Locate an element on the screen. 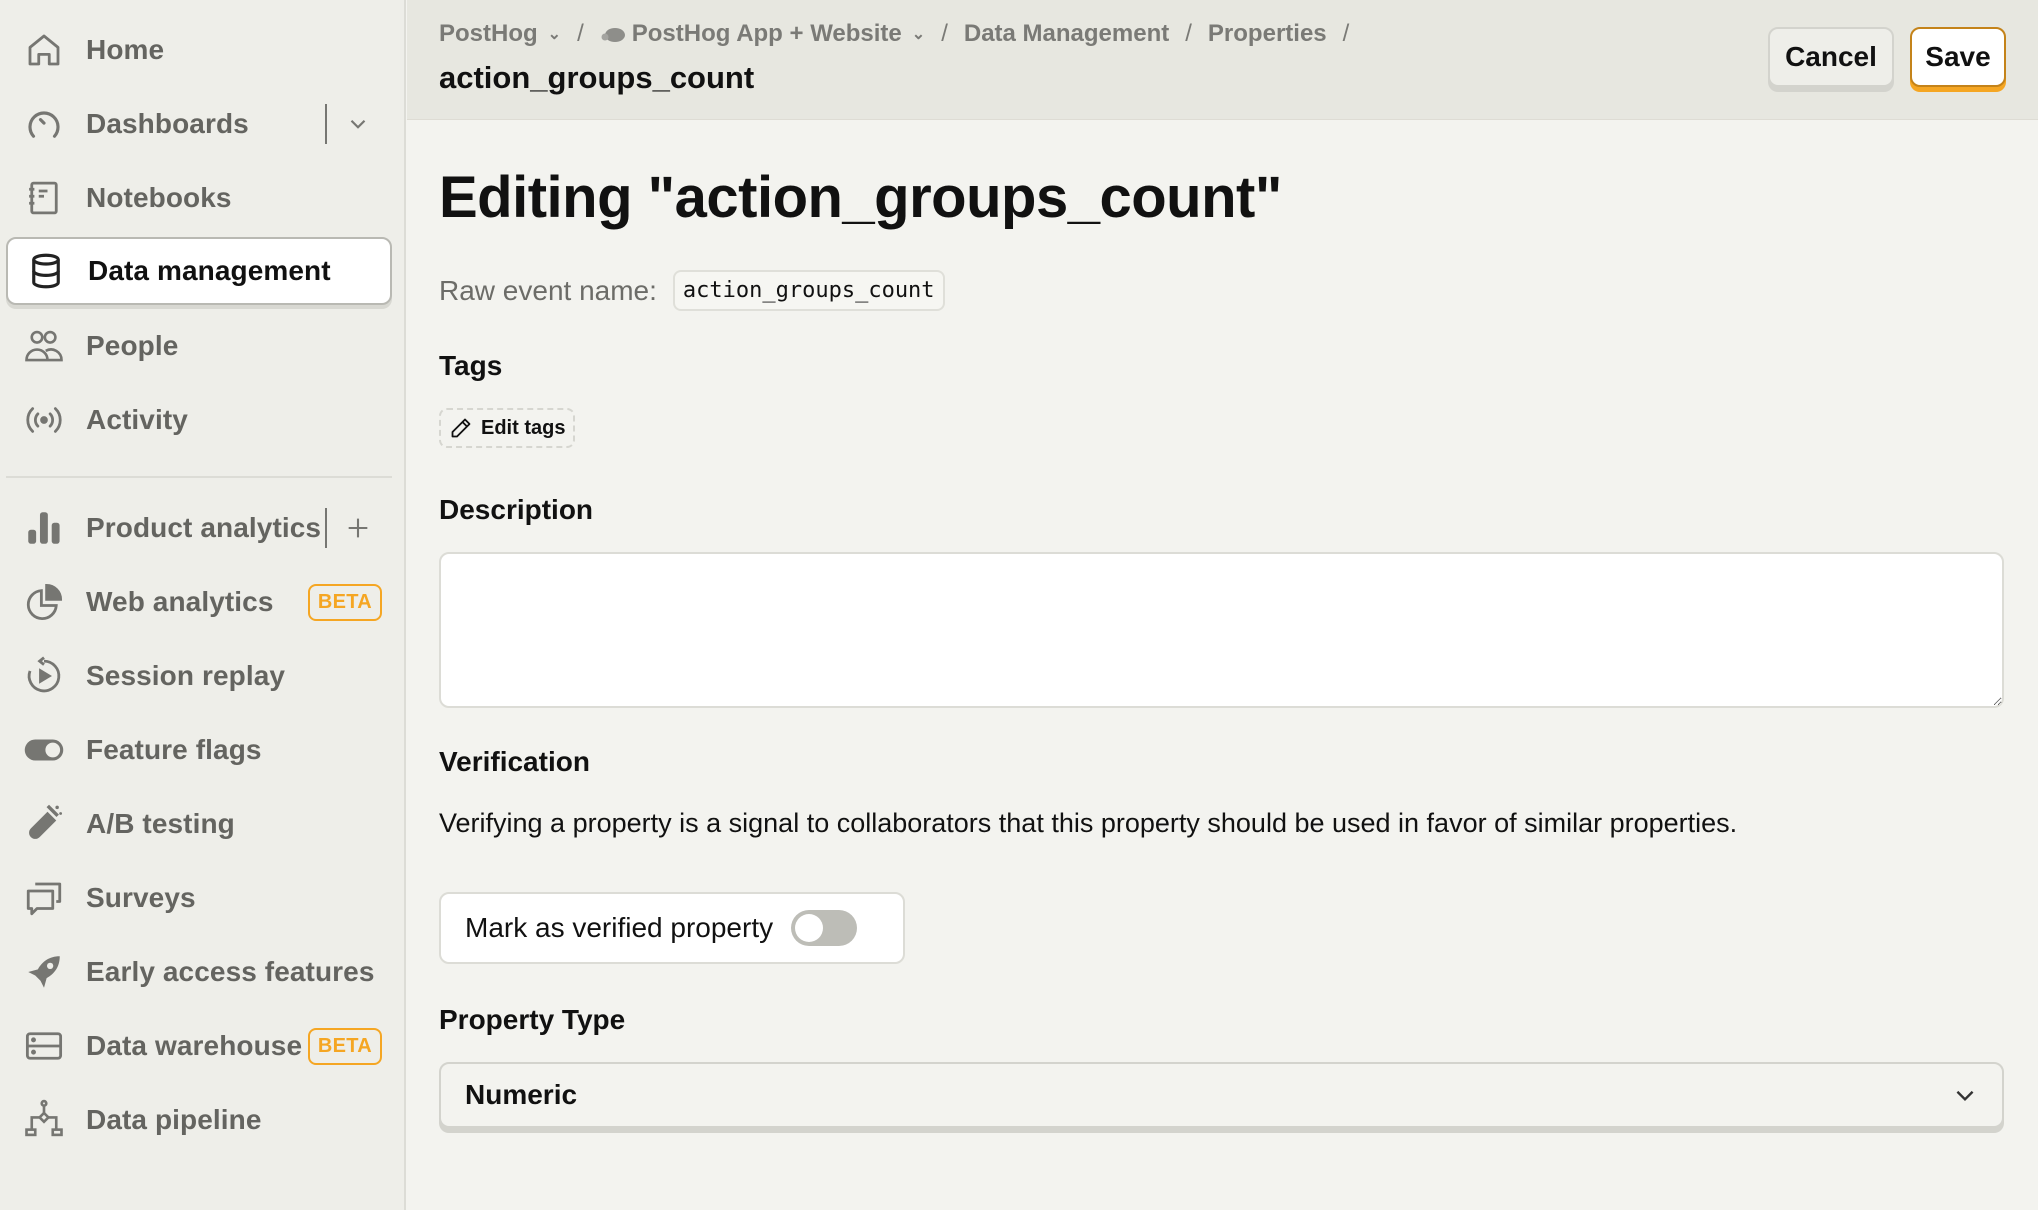  sidebar-item-dashboards: Dashboards is located at coordinates (199, 124).